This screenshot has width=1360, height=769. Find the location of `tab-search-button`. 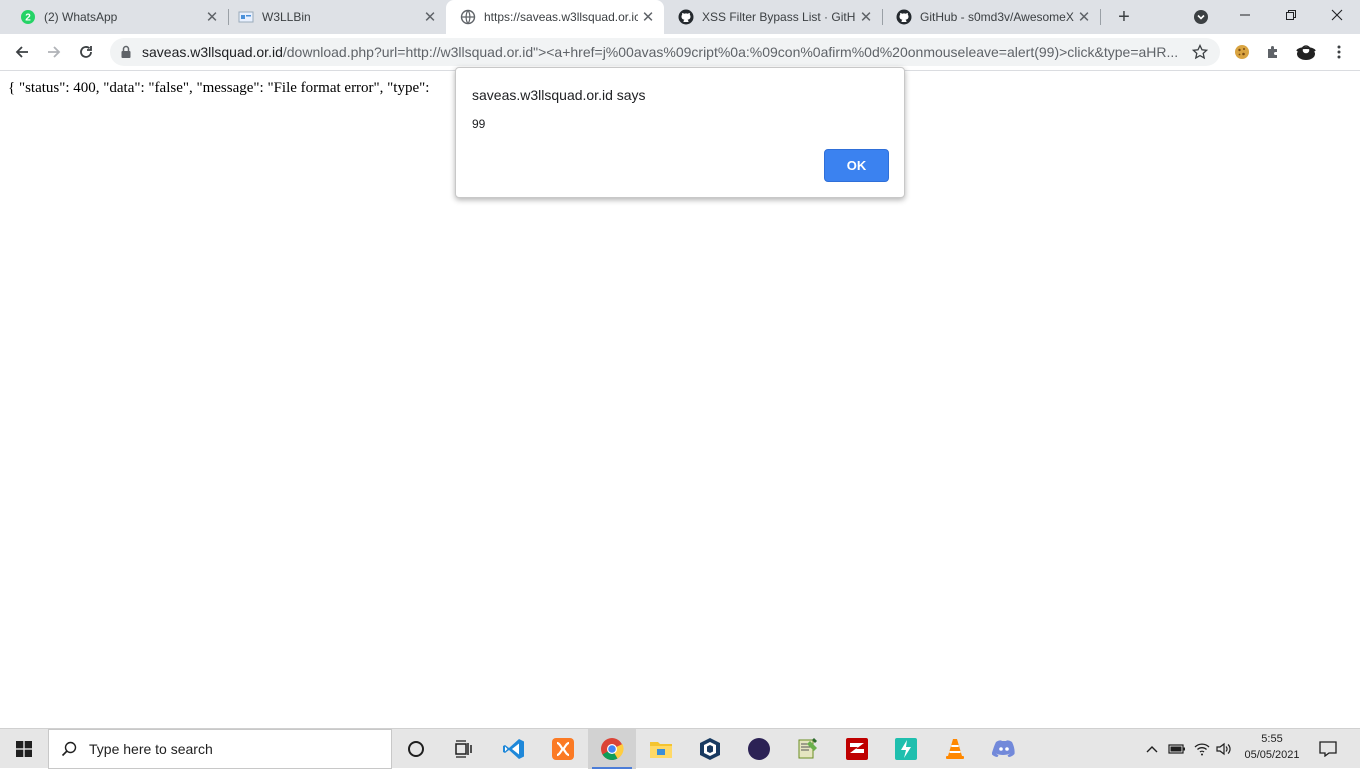

tab-search-button is located at coordinates (1201, 17).